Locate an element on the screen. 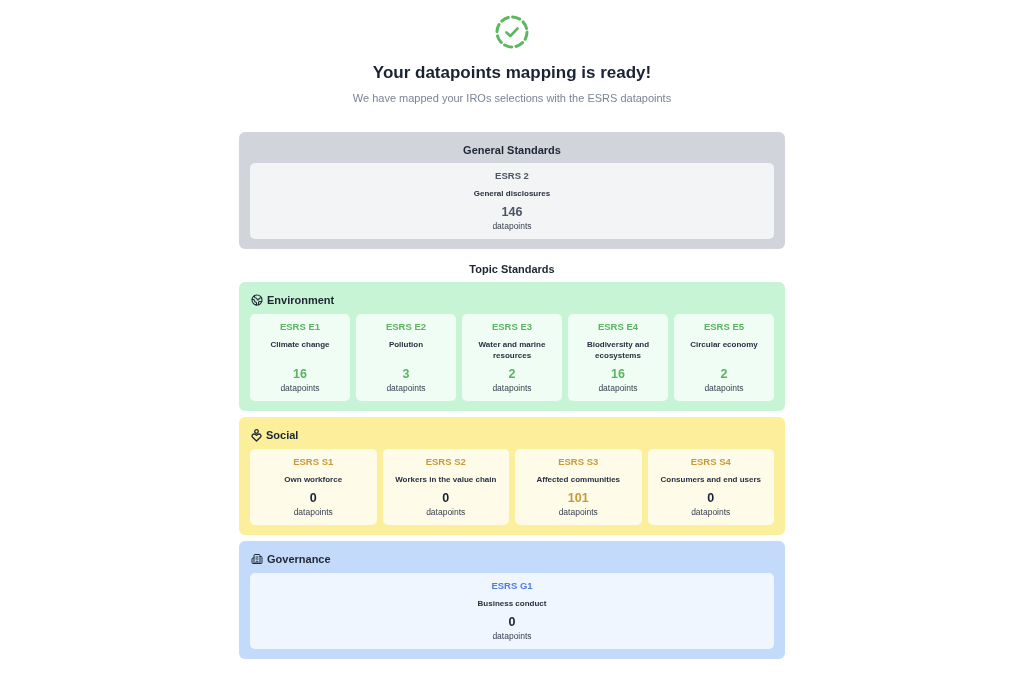  standard-code: ESRS S4 is located at coordinates (710, 462).